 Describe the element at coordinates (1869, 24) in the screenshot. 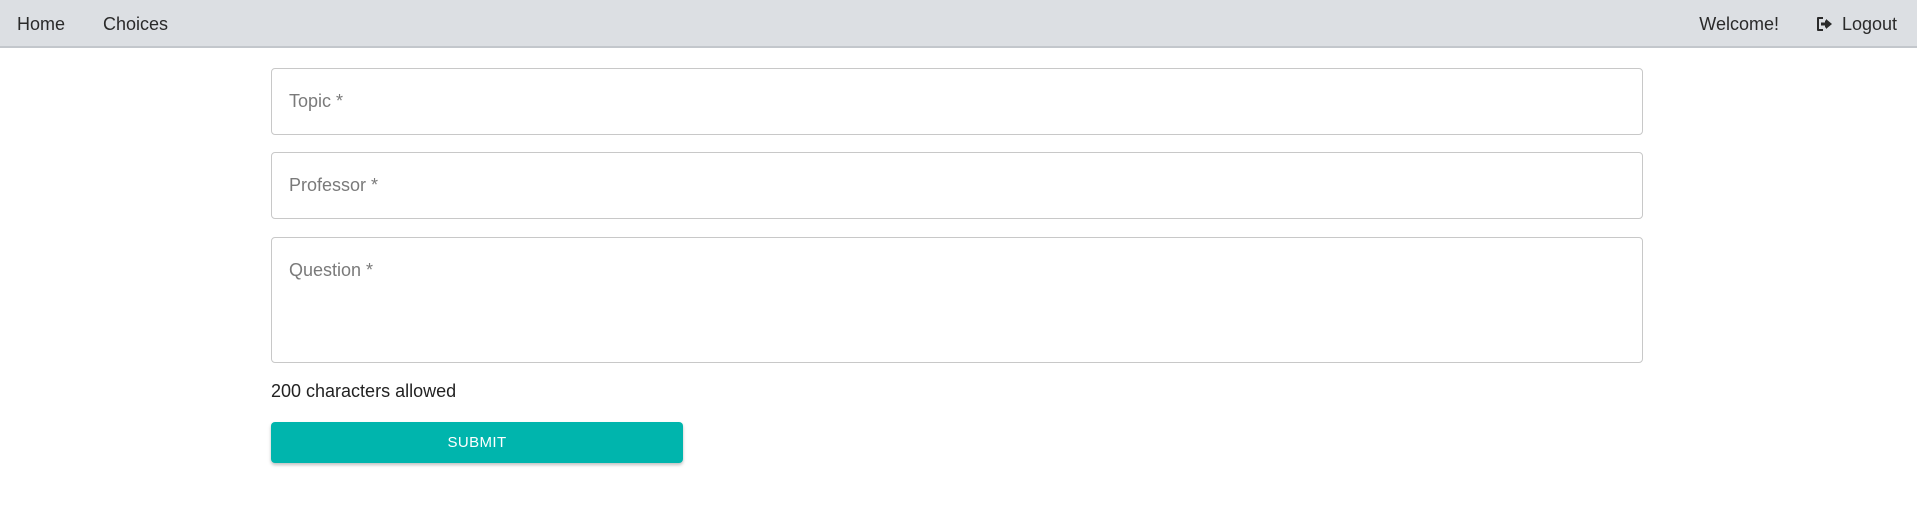

I see `logout-label: Logout` at that location.